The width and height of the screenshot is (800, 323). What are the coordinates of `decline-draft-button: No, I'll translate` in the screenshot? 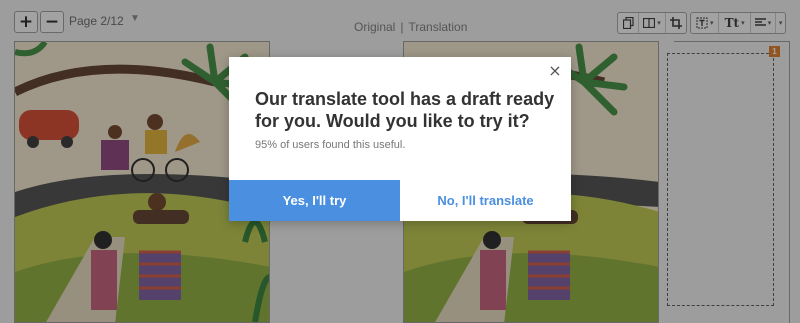 It's located at (485, 200).